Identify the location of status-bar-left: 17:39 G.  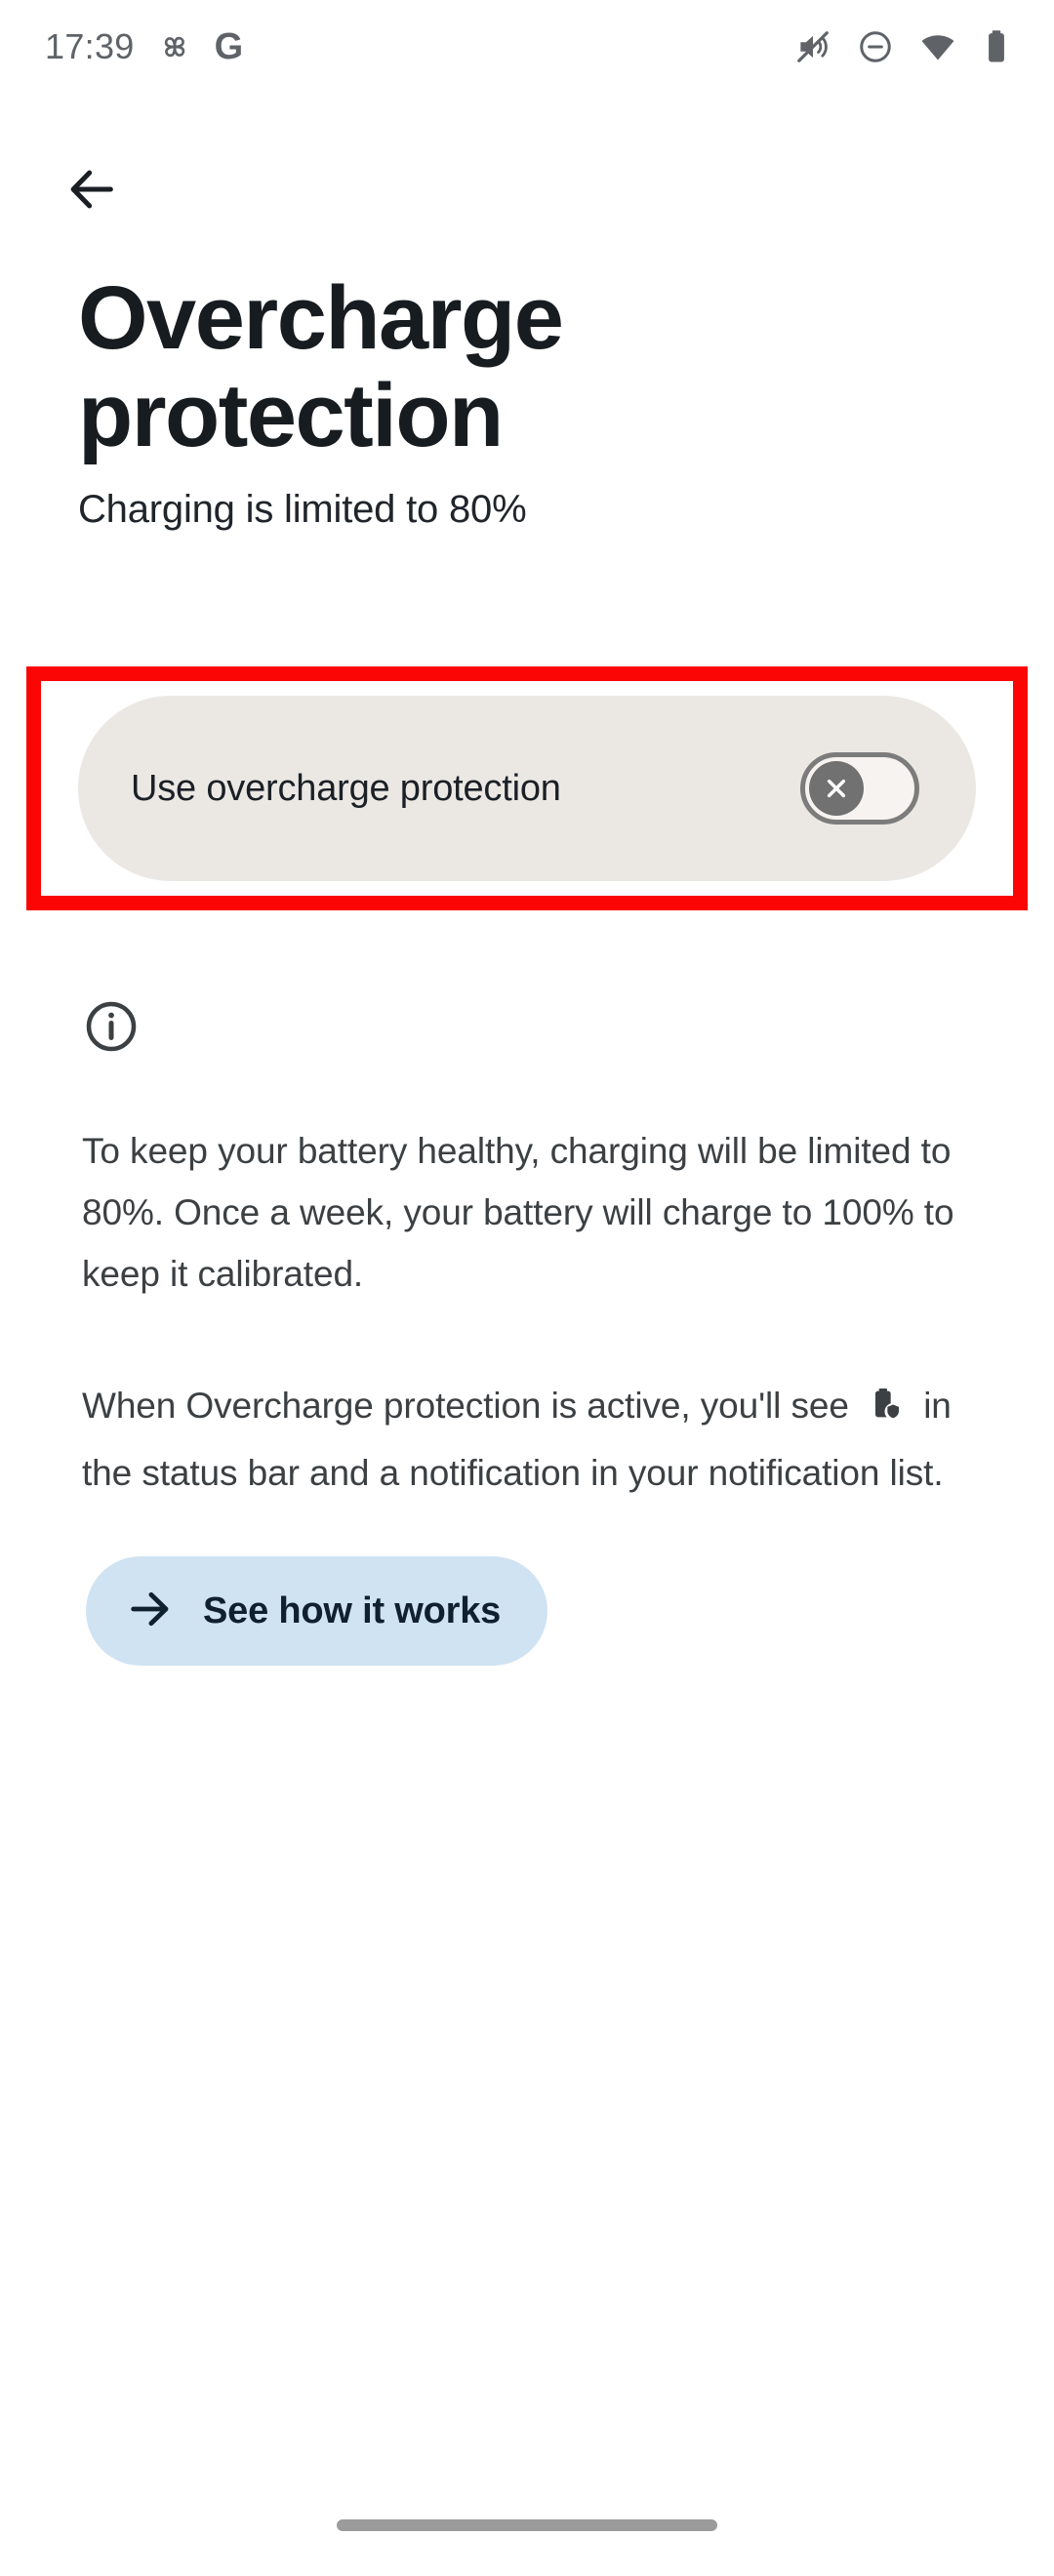
(144, 46).